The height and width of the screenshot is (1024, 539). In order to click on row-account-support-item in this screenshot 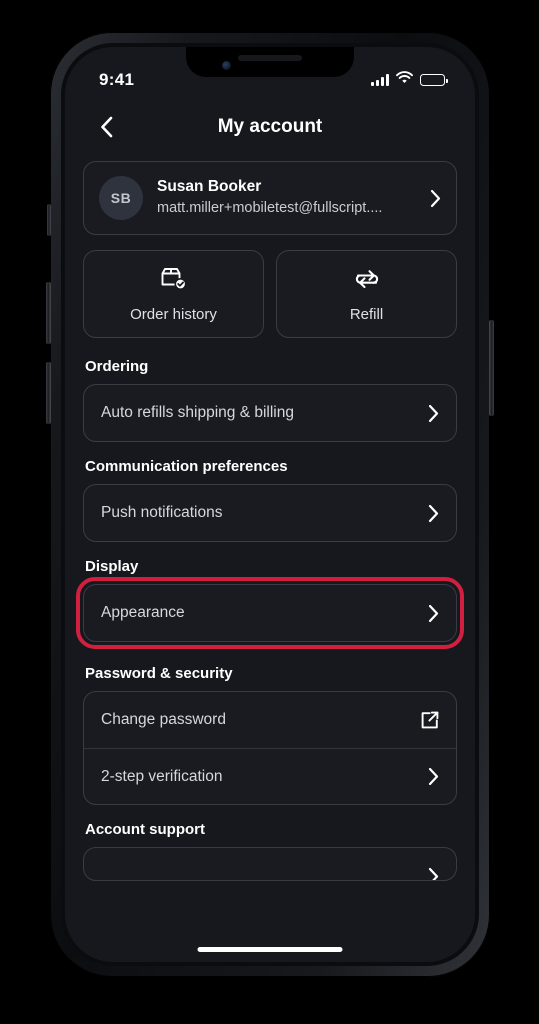, I will do `click(270, 864)`.